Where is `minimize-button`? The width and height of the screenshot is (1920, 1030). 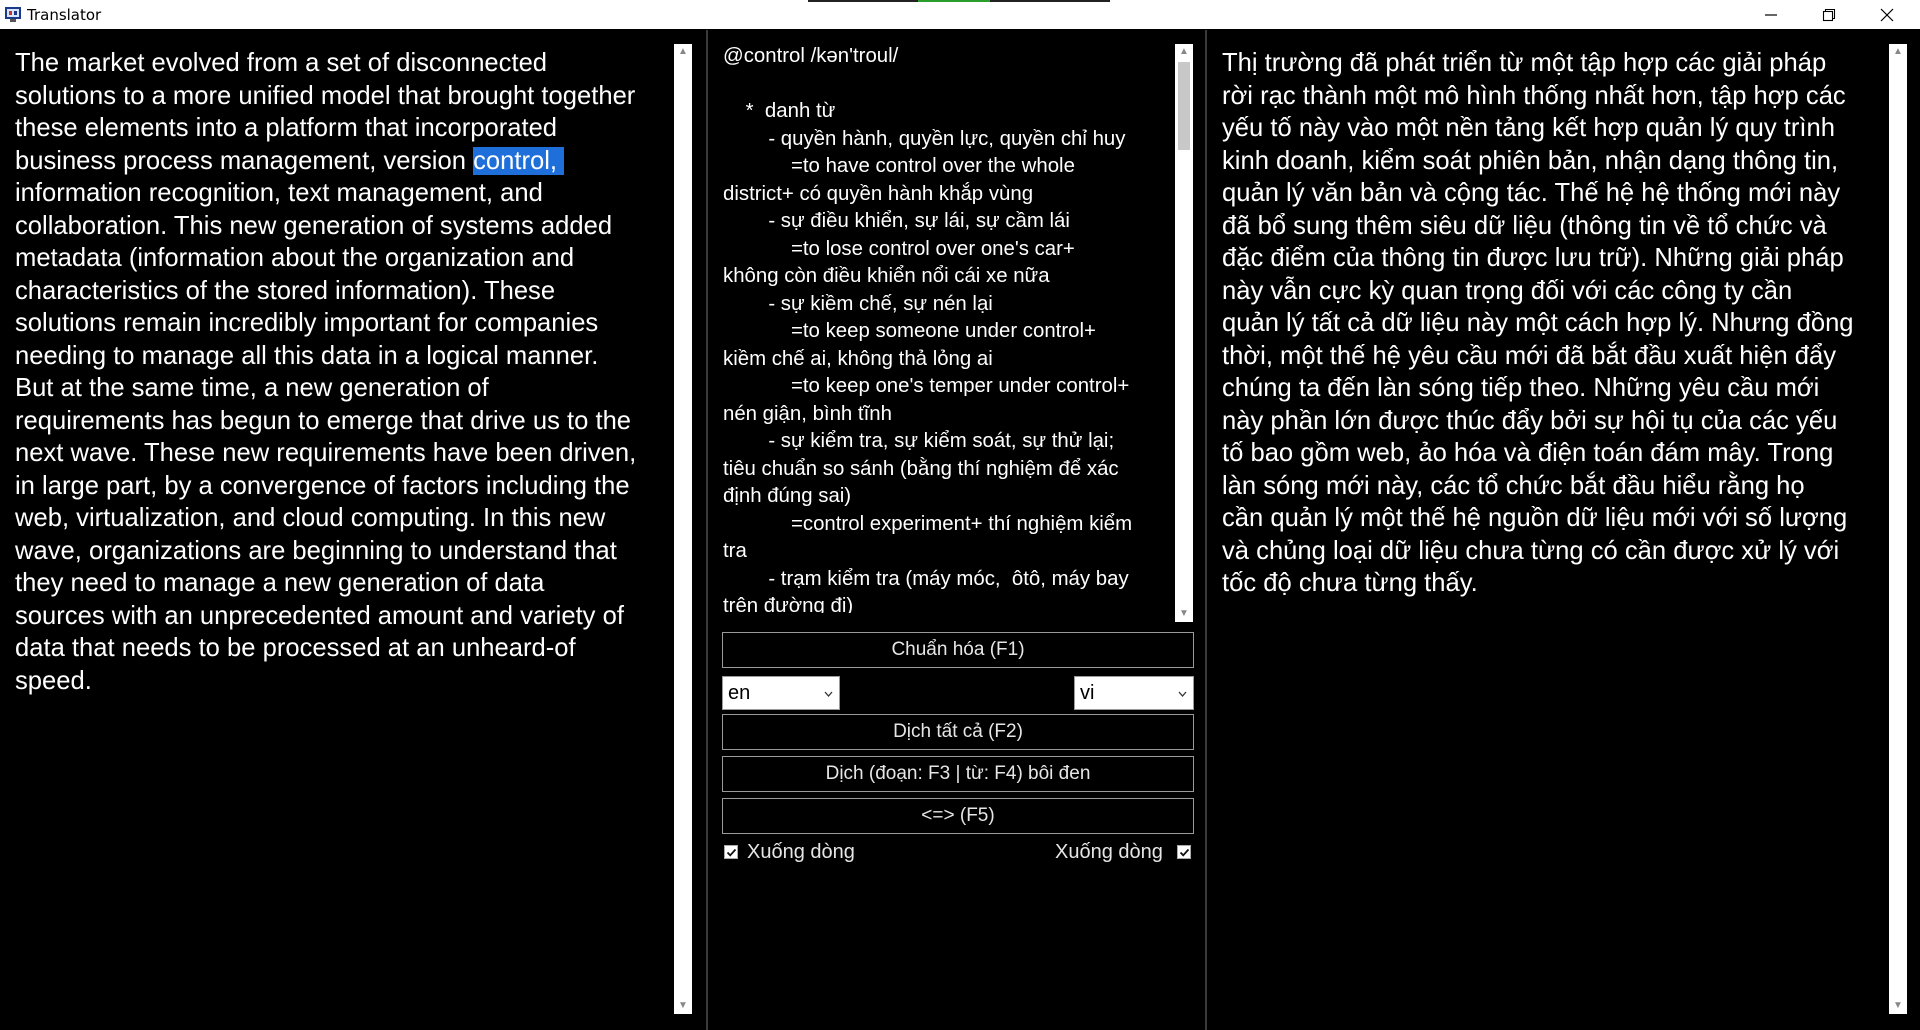 minimize-button is located at coordinates (1771, 14).